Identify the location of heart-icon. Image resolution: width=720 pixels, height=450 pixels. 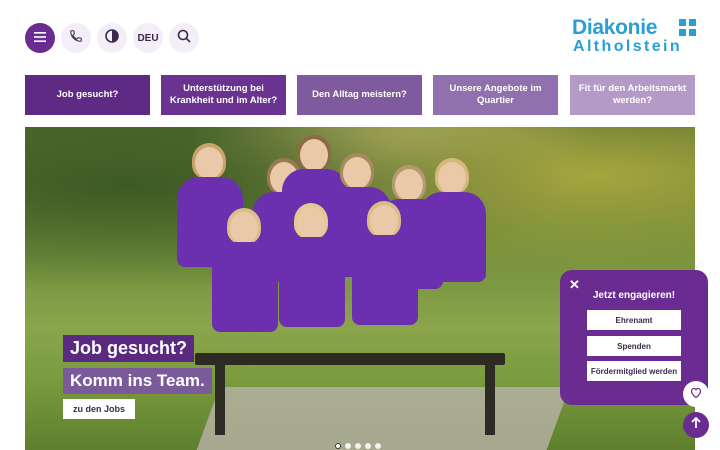
(696, 394).